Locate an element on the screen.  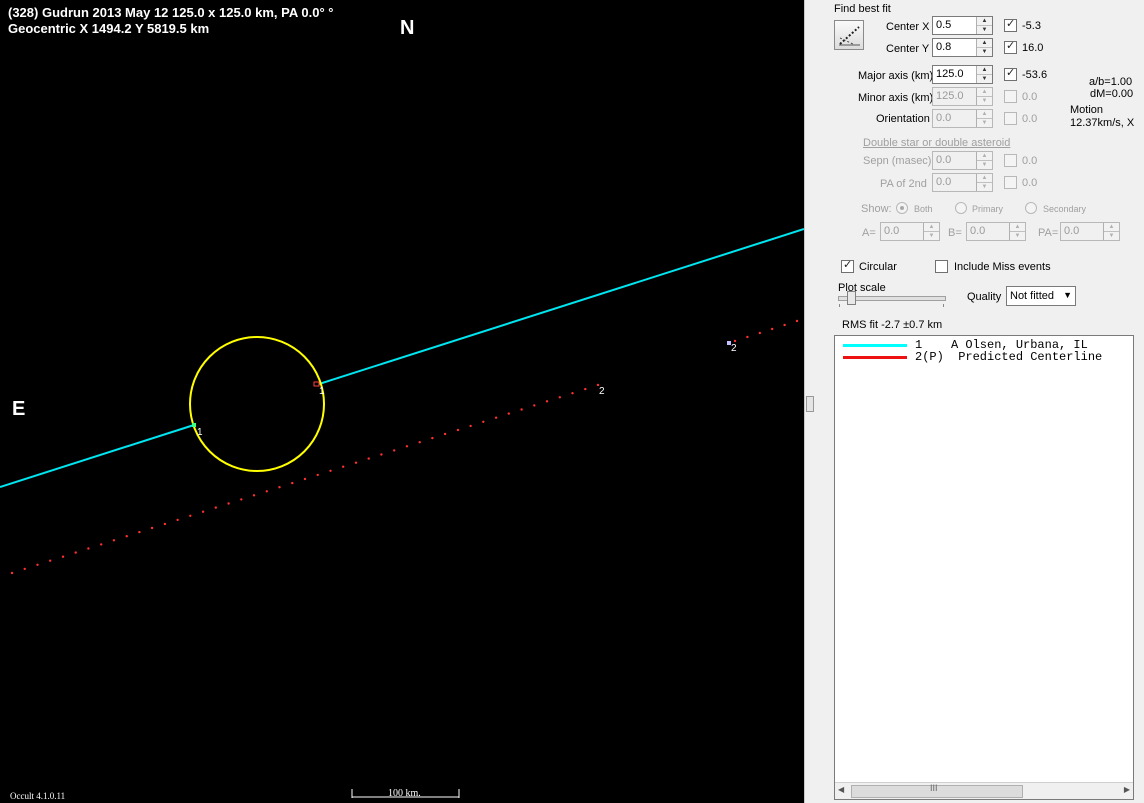
fit-pa2-checkbox is located at coordinates (1010, 182).